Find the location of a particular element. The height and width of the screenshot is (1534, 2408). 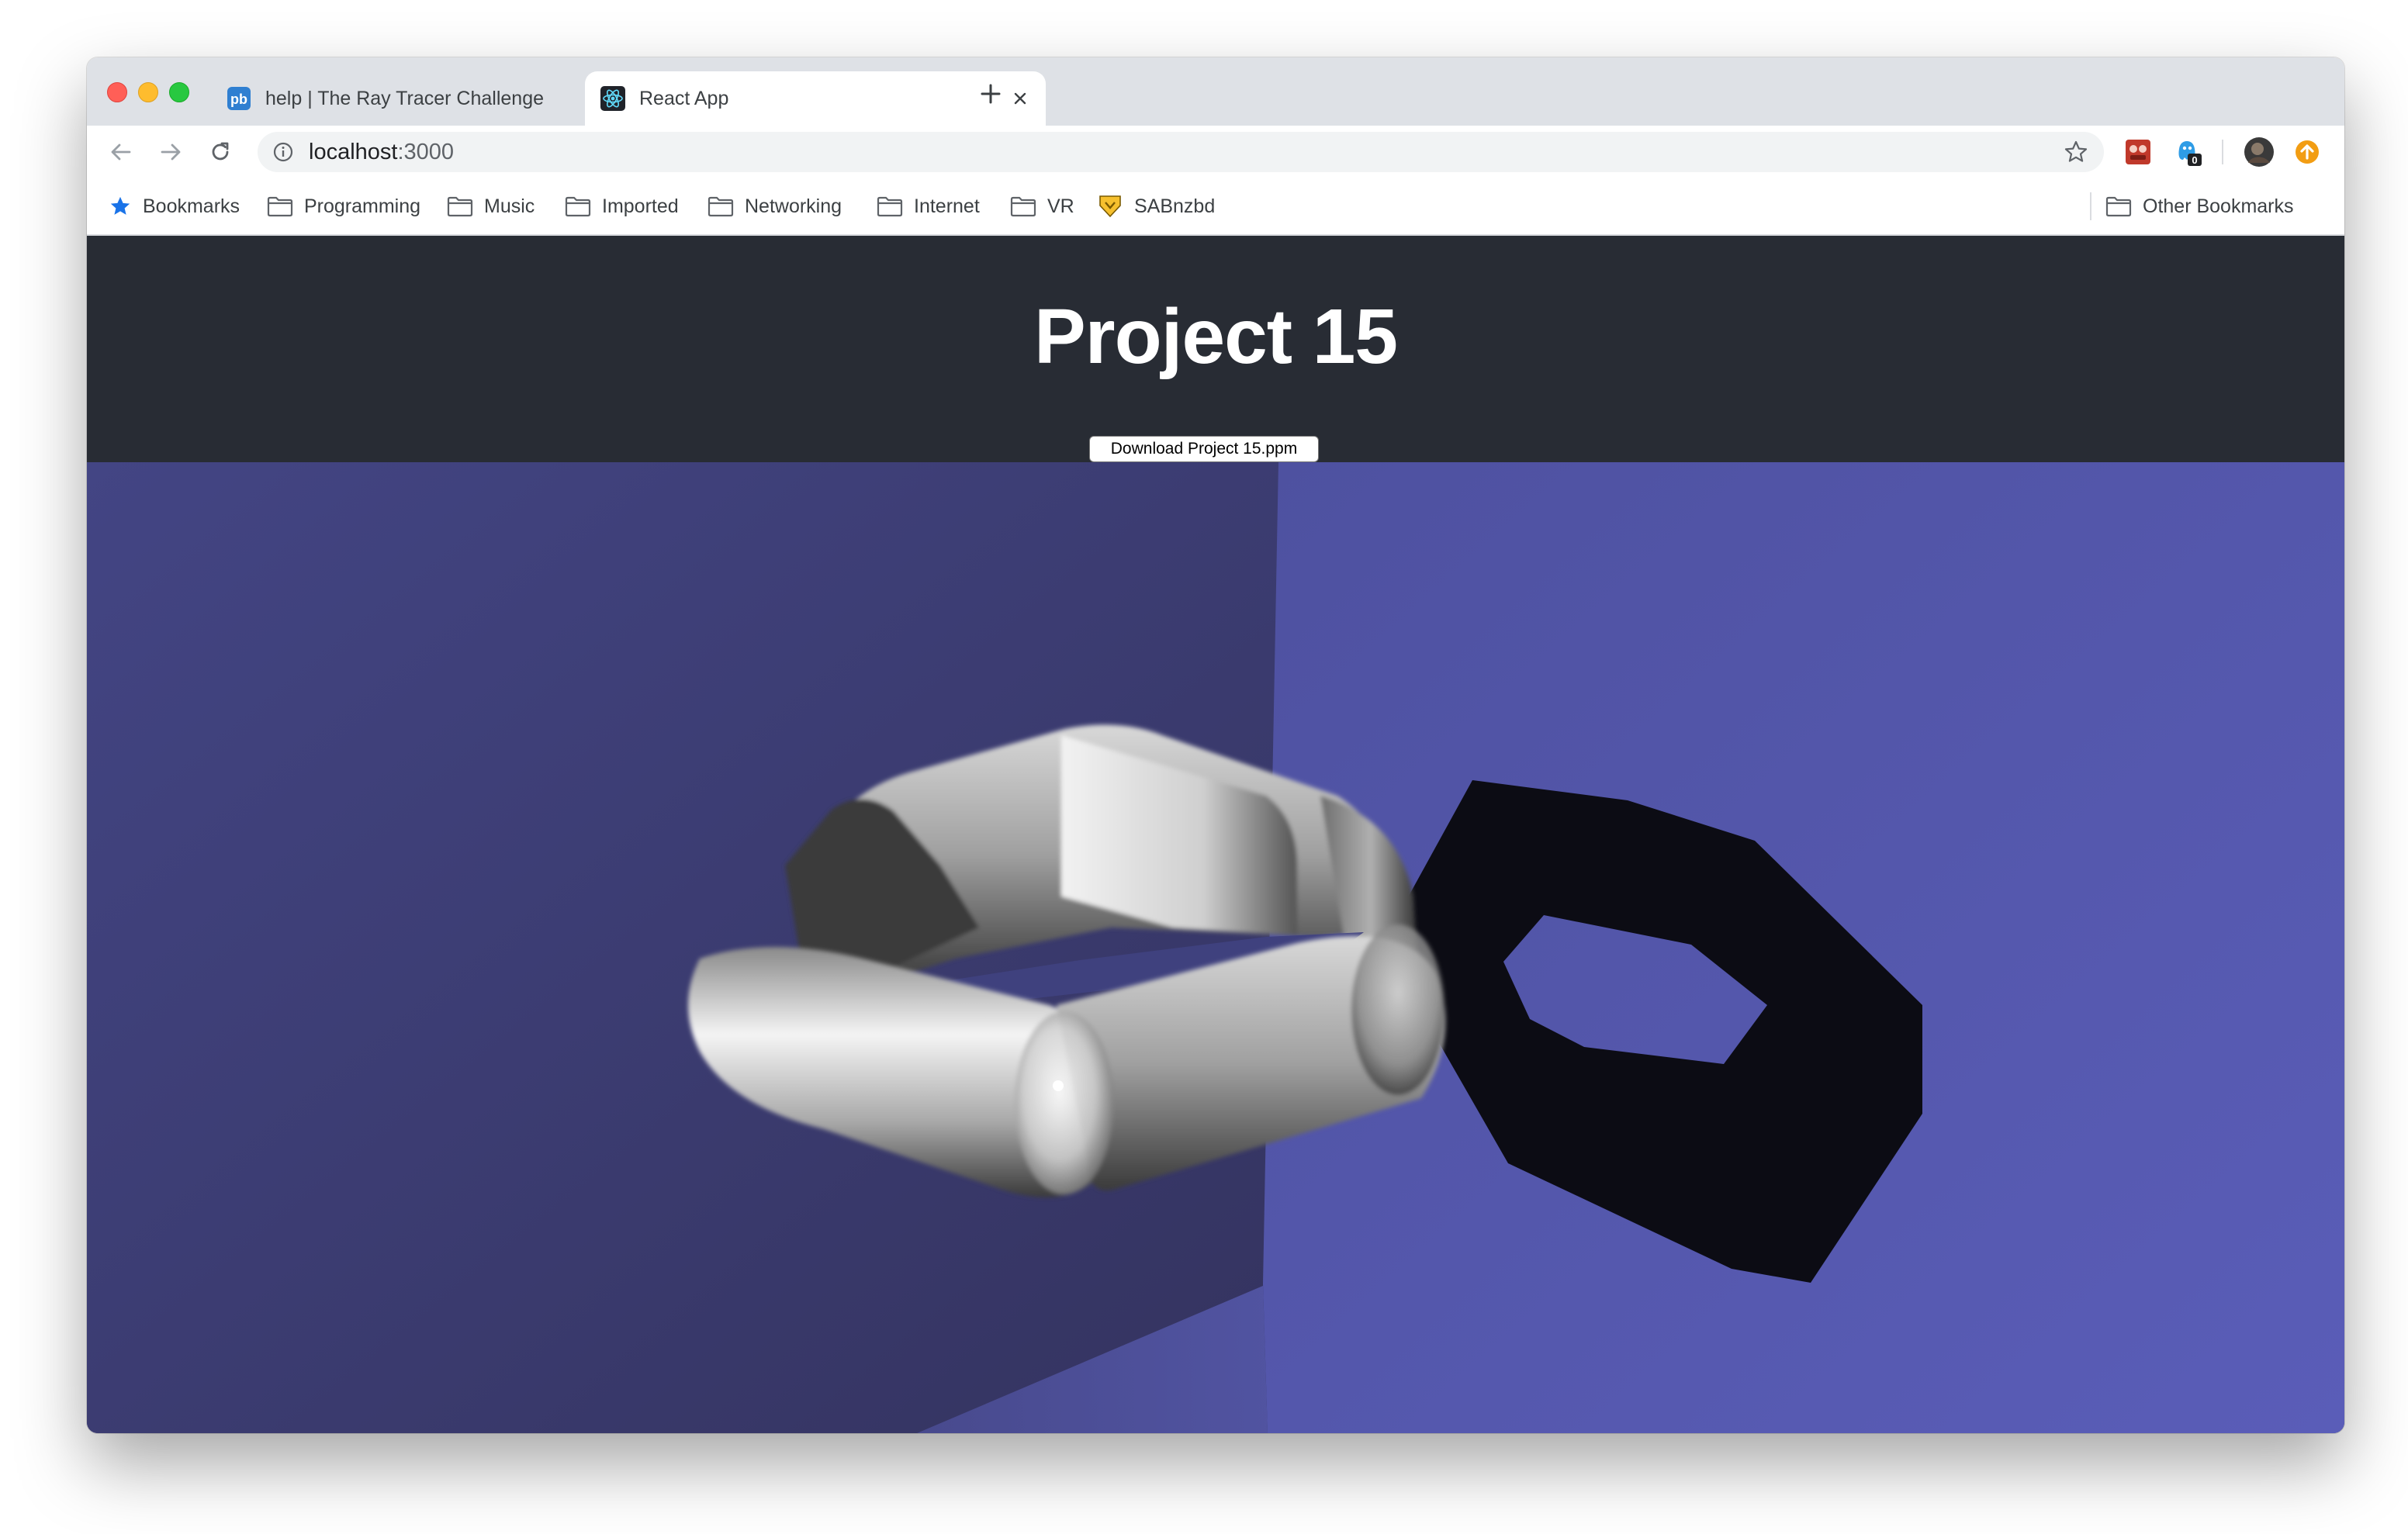

app-header: Project 15 Download Project 15.ppm is located at coordinates (1215, 349).